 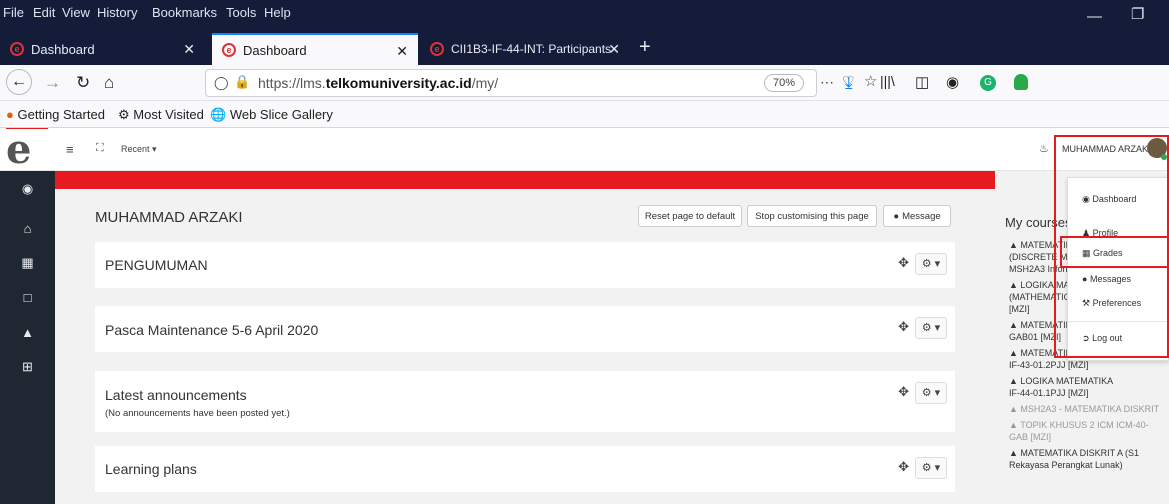 What do you see at coordinates (870, 81) in the screenshot?
I see `bookmark-star-icon: ☆` at bounding box center [870, 81].